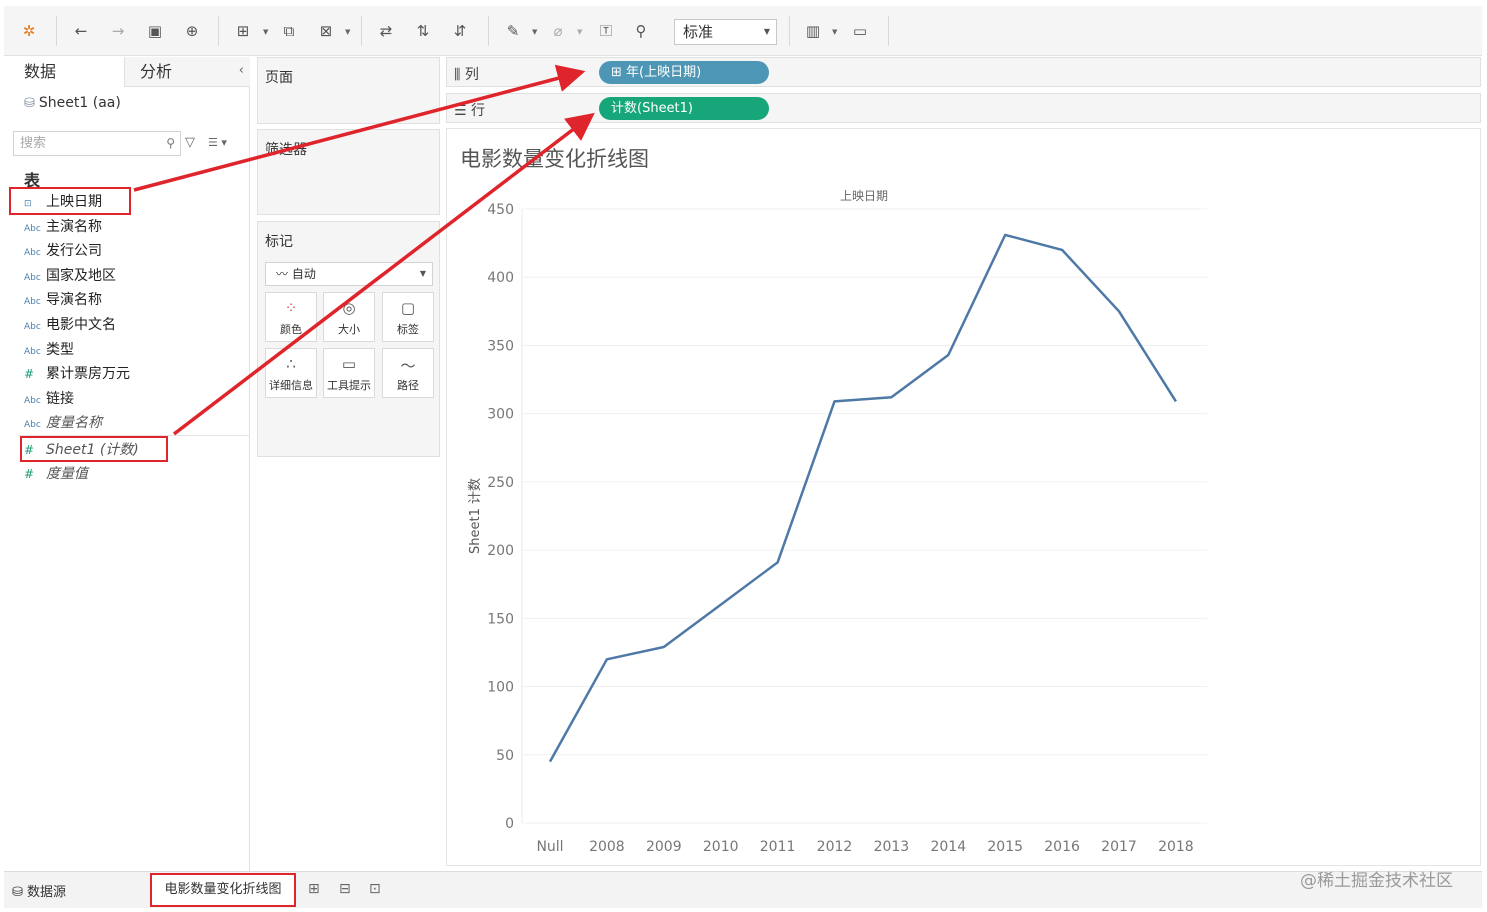 The width and height of the screenshot is (1487, 912). Describe the element at coordinates (349, 317) in the screenshot. I see `size-button: ◎ 大小` at that location.